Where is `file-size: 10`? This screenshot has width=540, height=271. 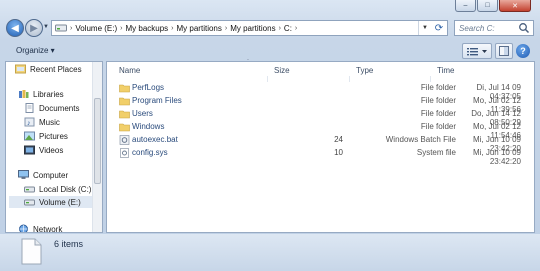
file-size: 10 is located at coordinates (338, 152).